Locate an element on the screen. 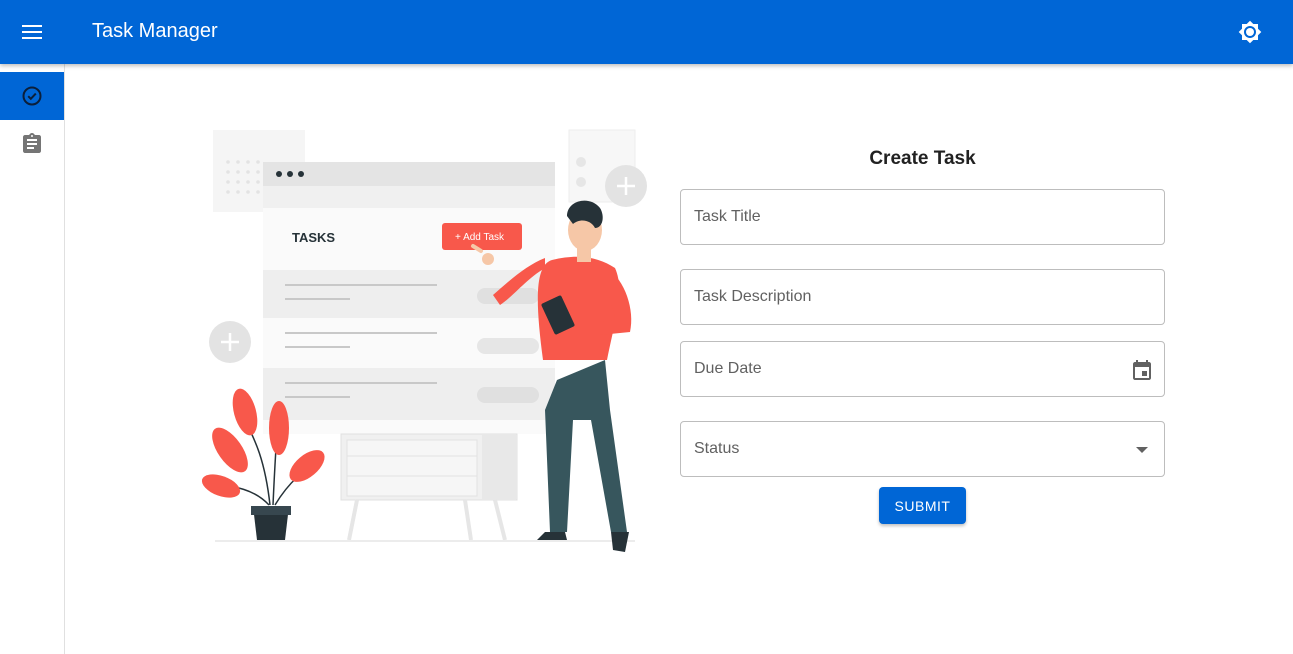 The image size is (1293, 654). calendar-icon is located at coordinates (1142, 370).